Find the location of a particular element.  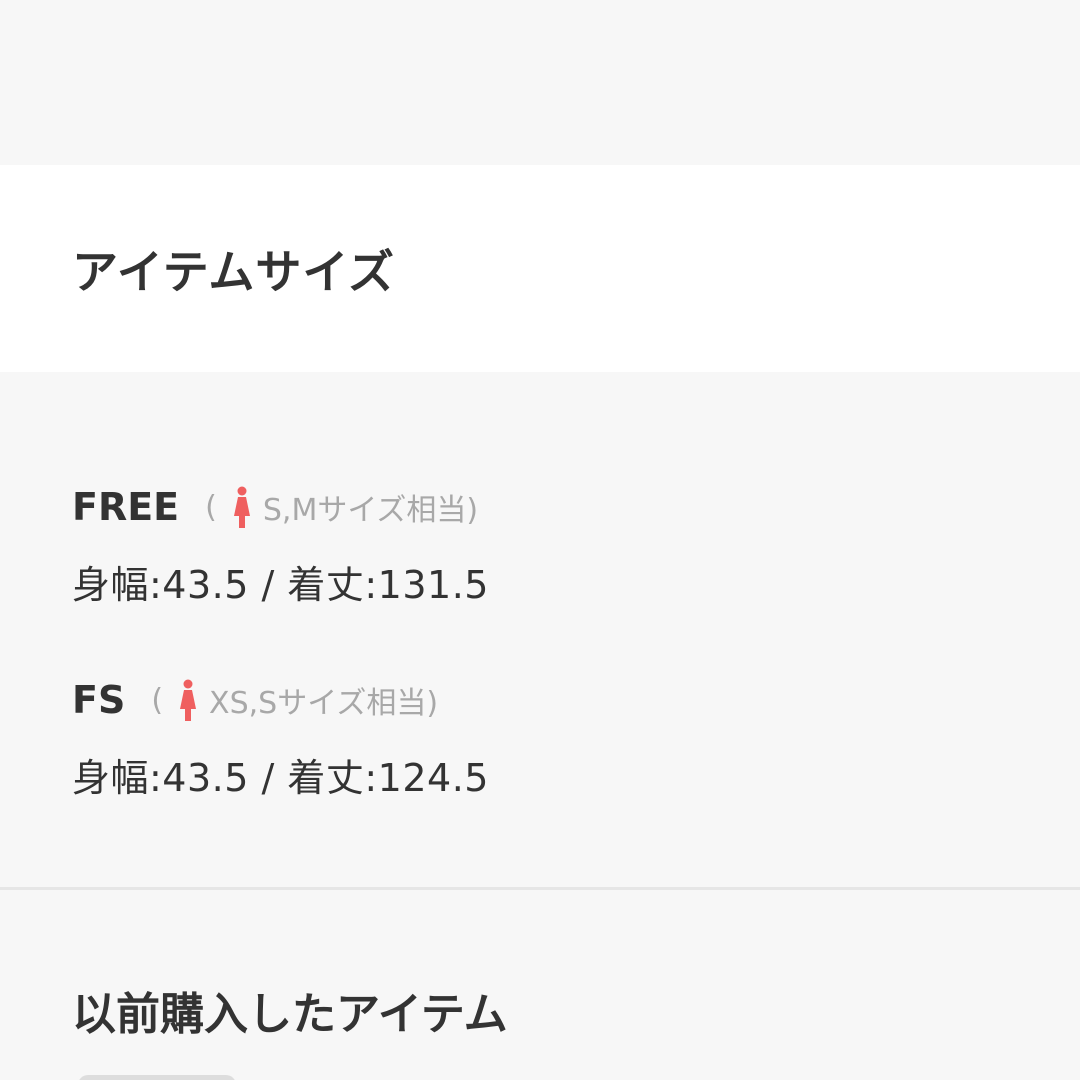

size-equivalent: ( XS,Sサイズ相当) is located at coordinates (294, 700).